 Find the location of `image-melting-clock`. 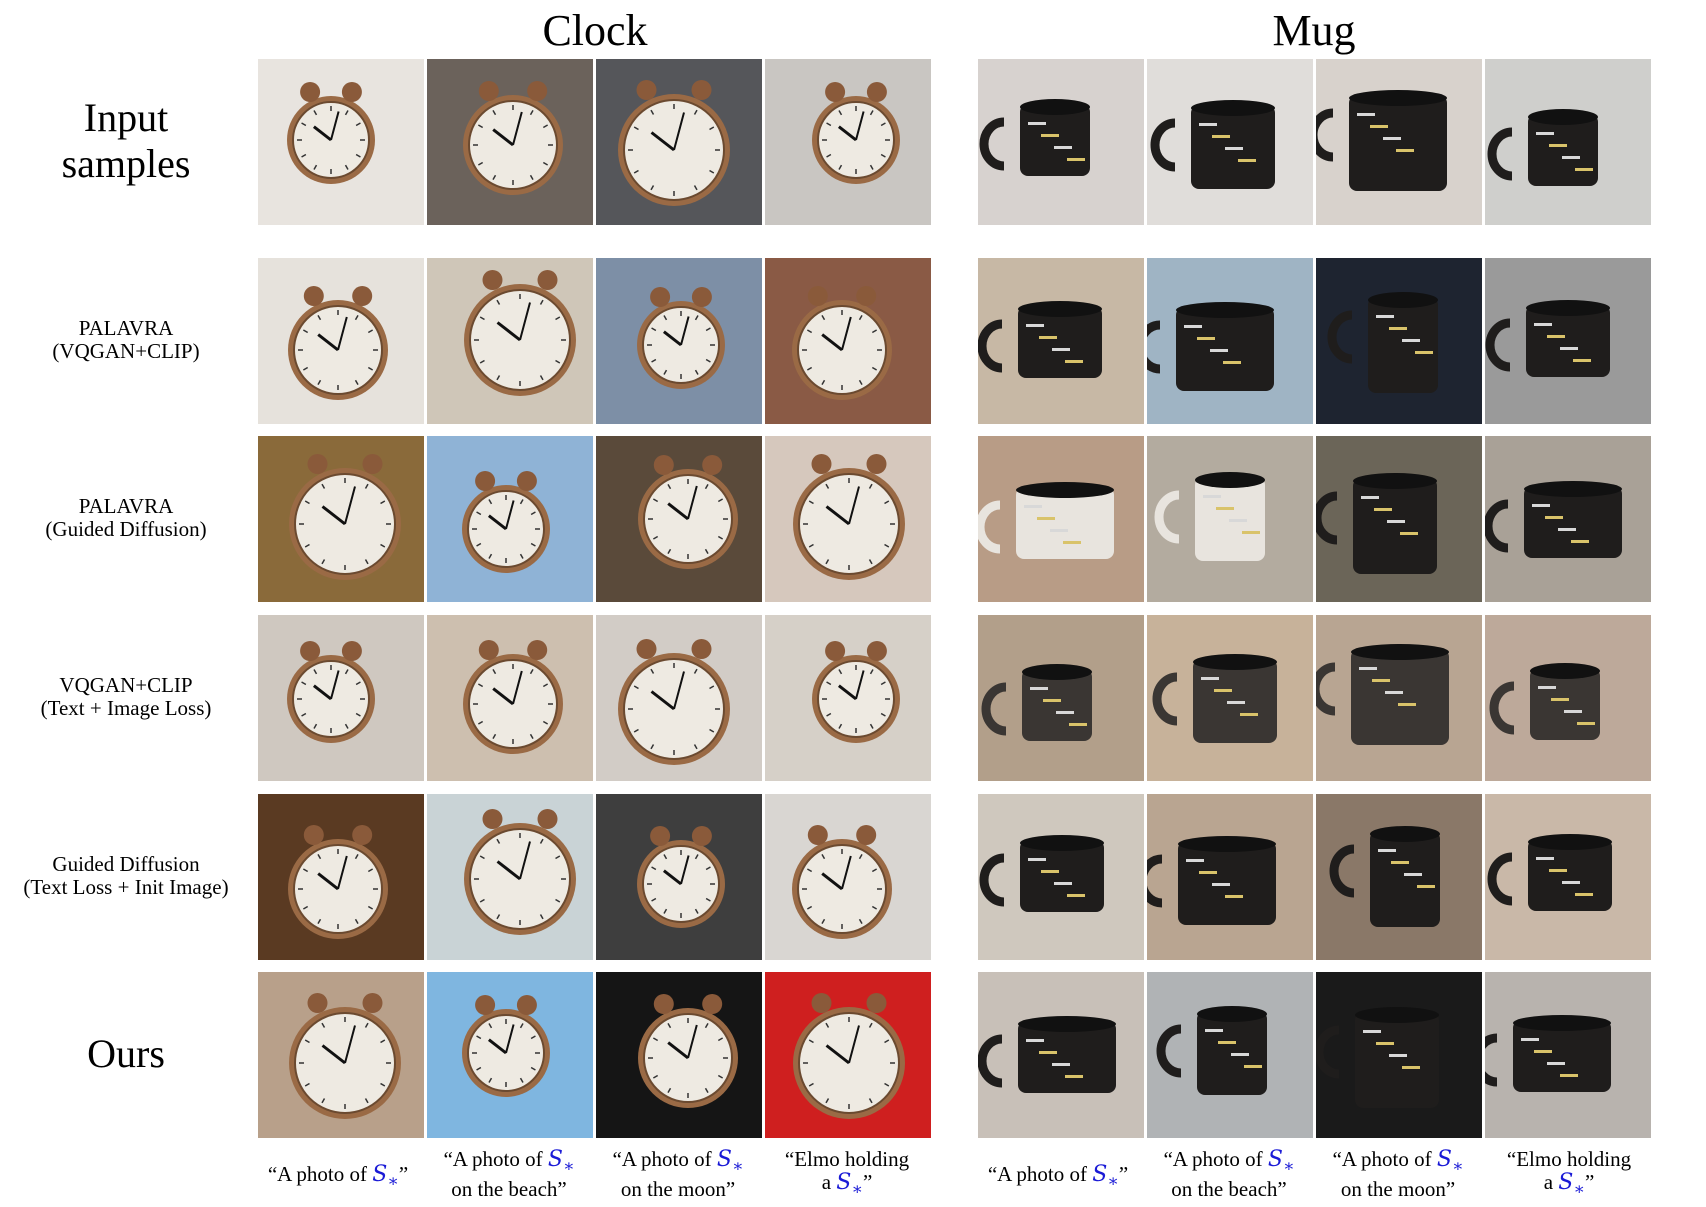

image-melting-clock is located at coordinates (341, 698).